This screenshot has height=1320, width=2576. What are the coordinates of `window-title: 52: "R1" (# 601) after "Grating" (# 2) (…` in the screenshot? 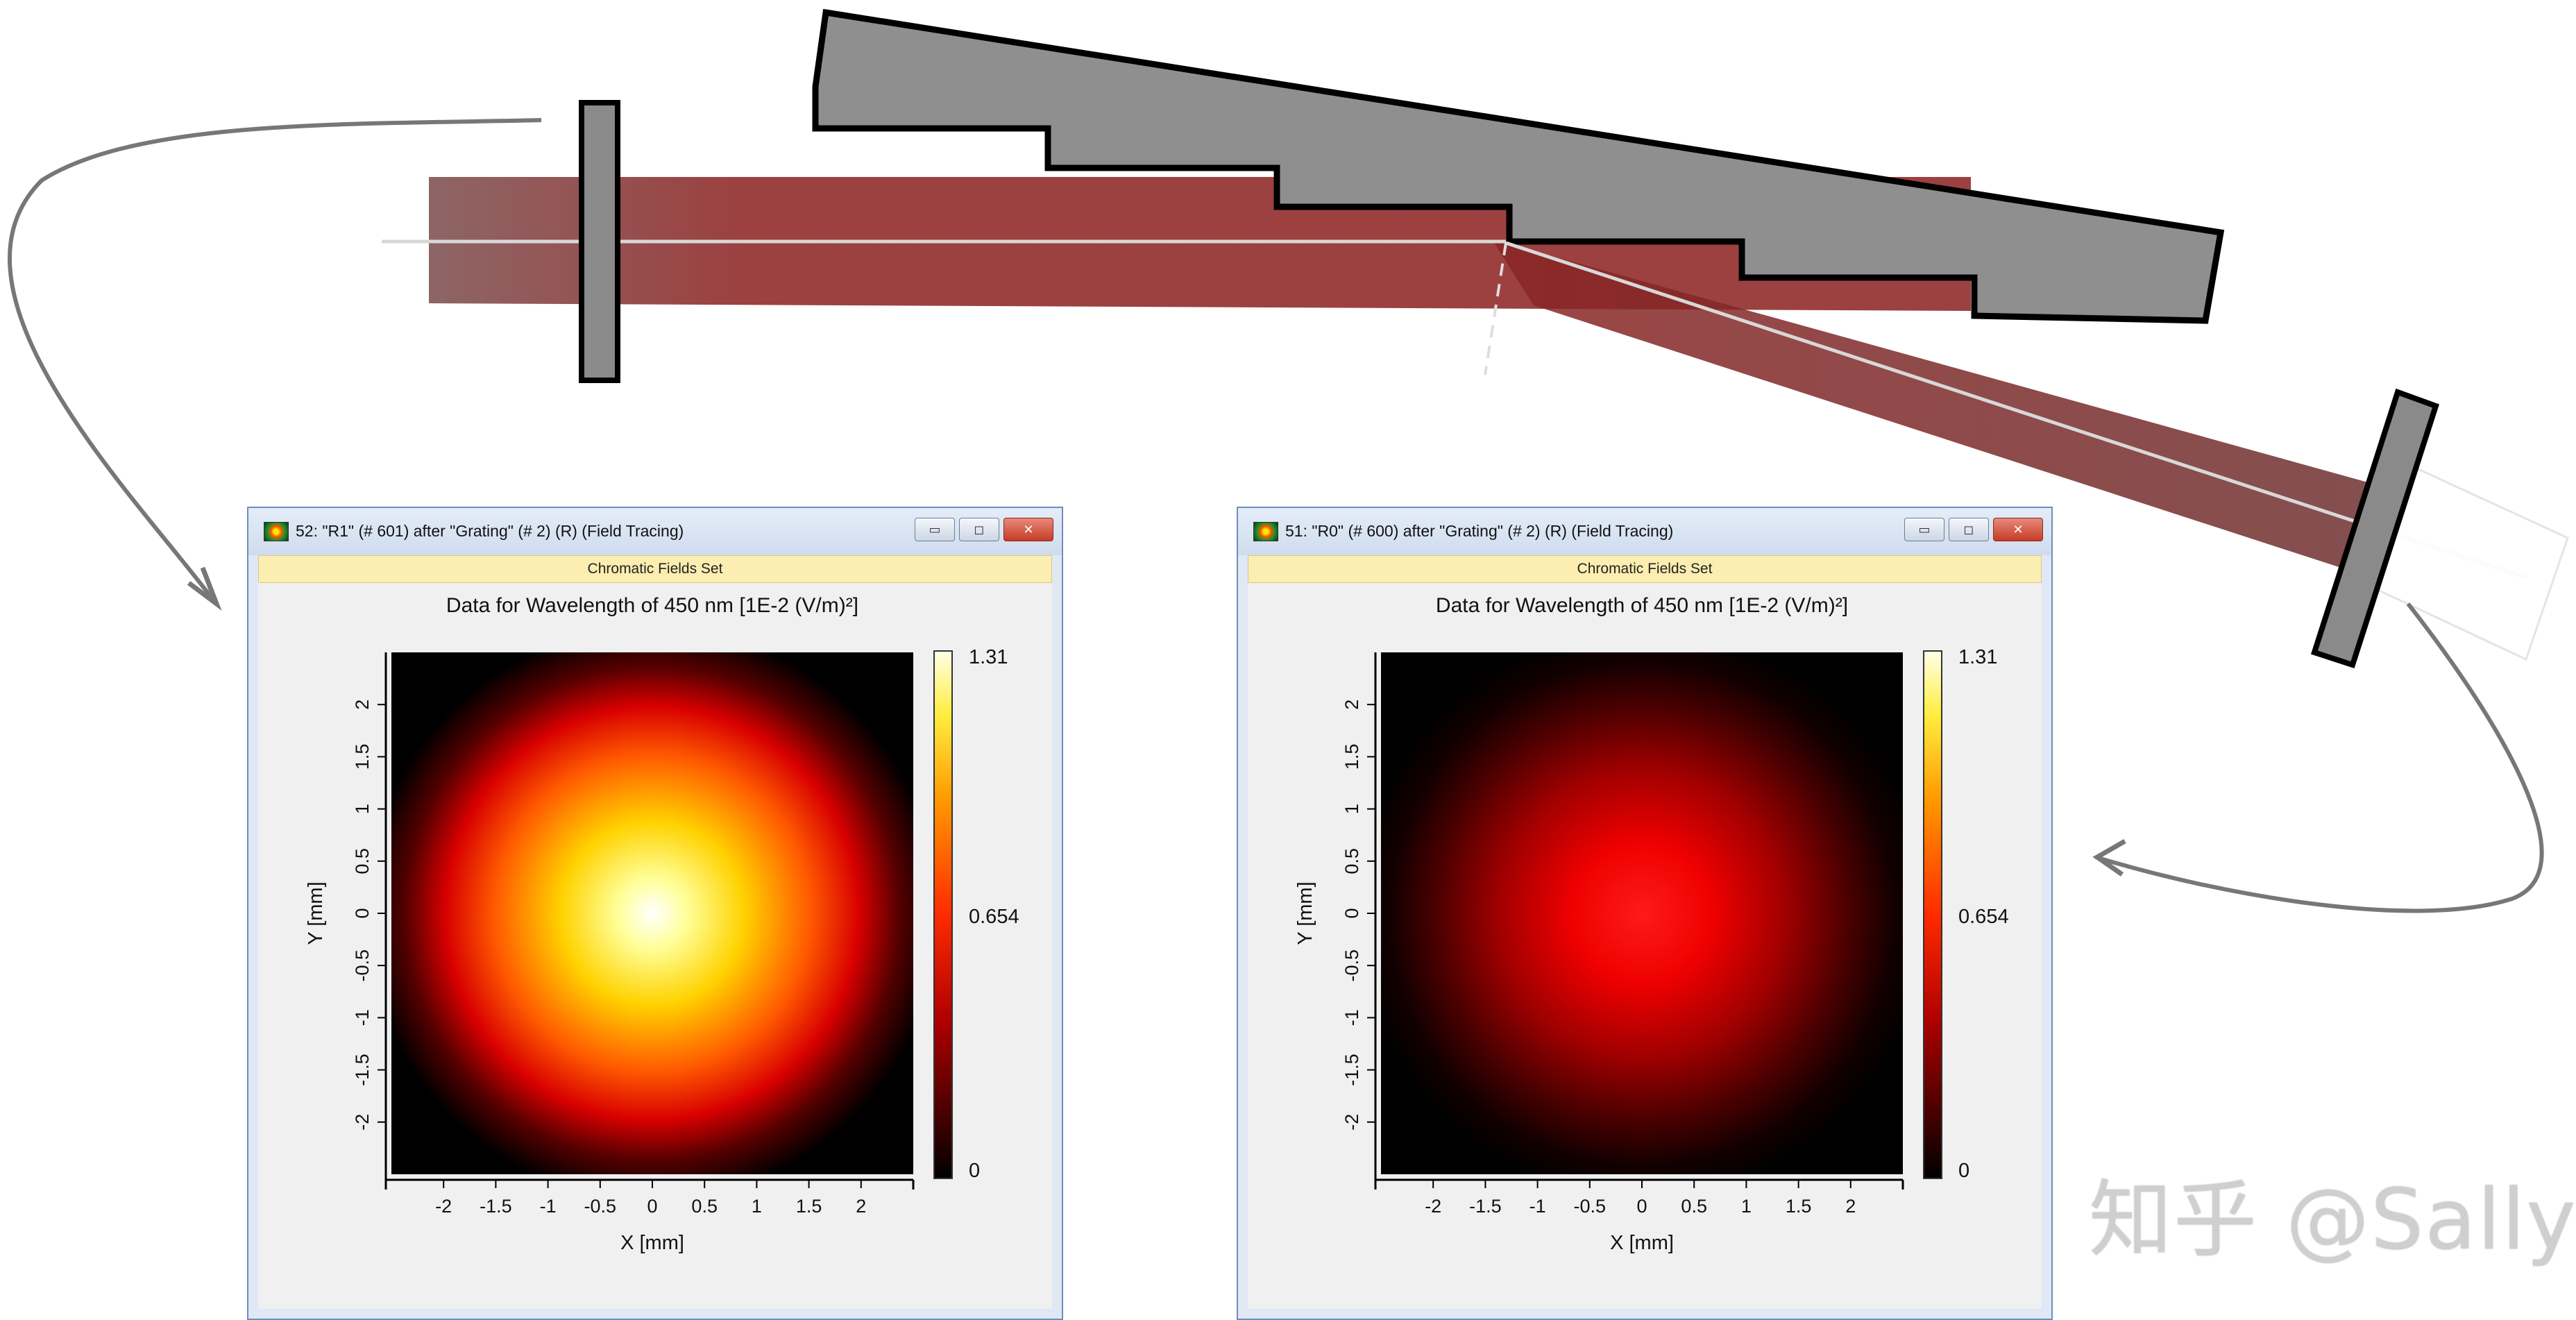 It's located at (490, 531).